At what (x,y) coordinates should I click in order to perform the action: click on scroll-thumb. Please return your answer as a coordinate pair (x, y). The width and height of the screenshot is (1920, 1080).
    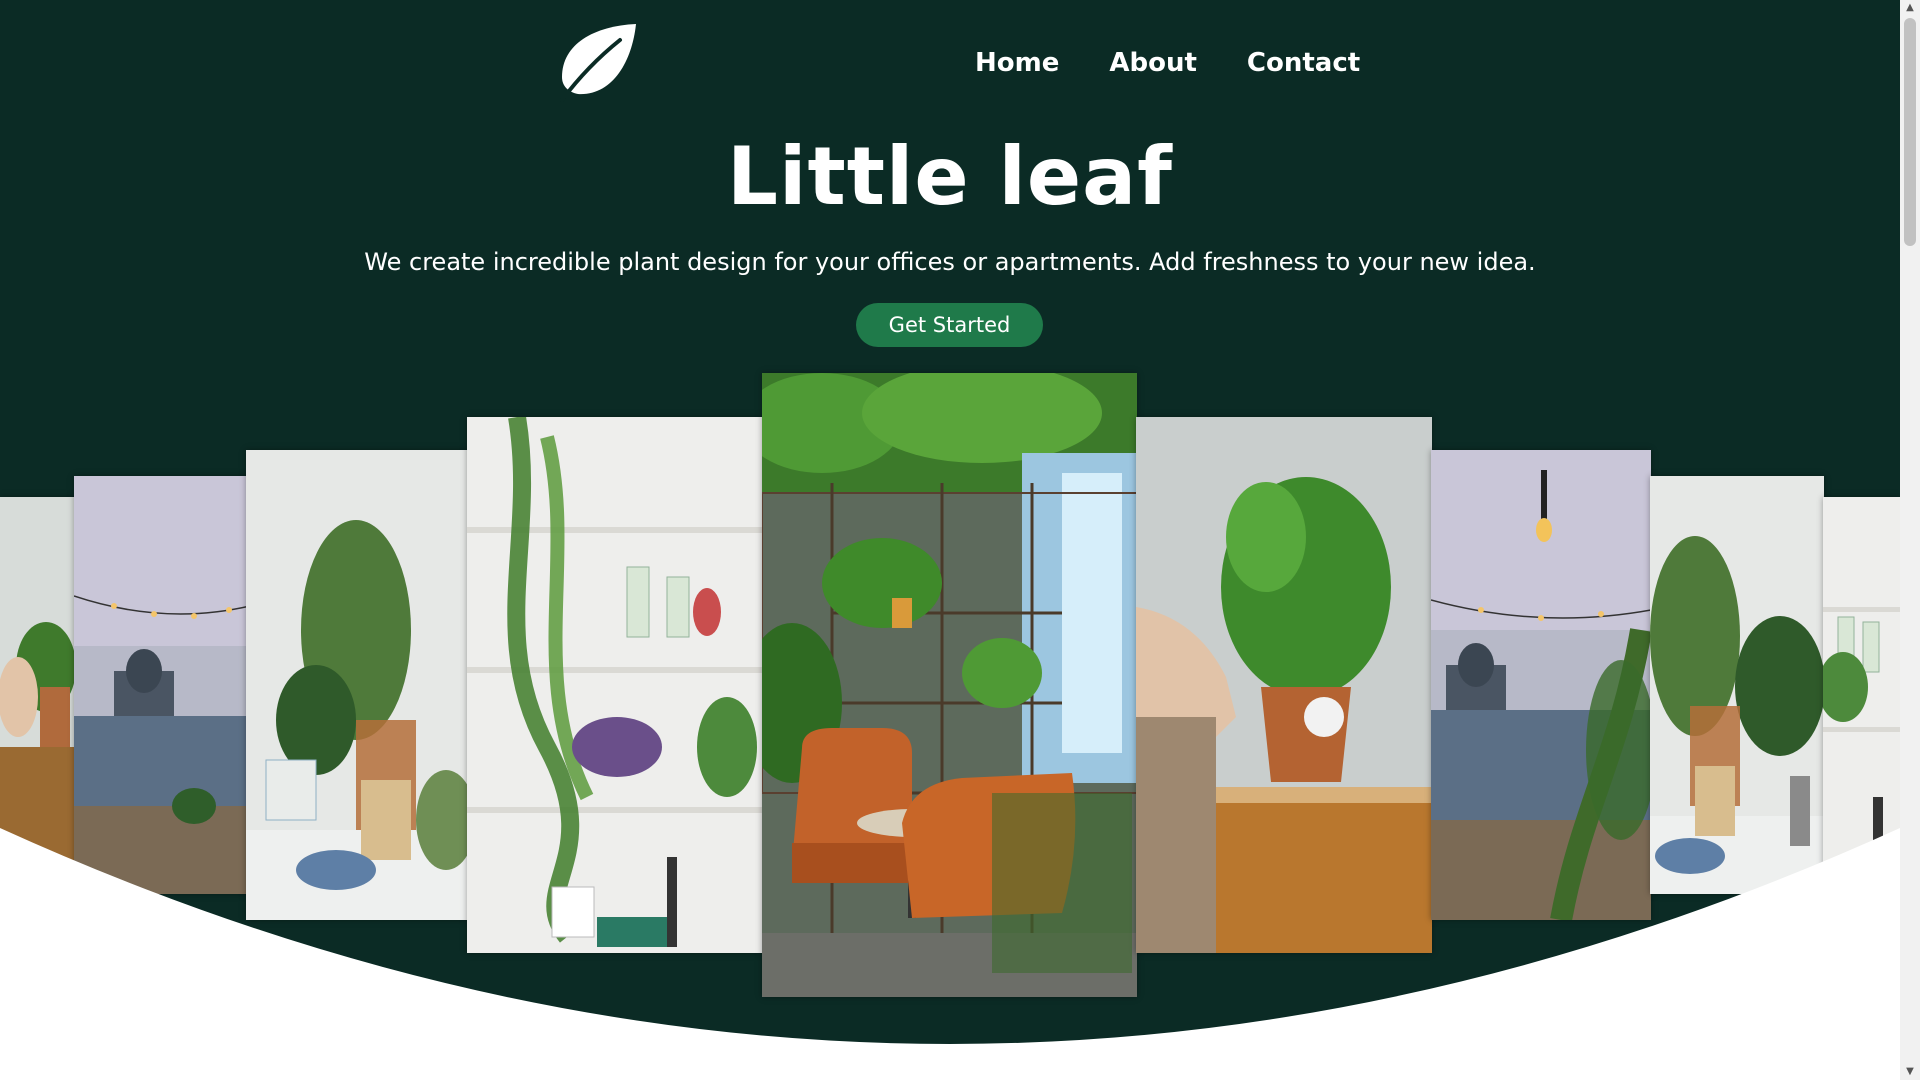
    Looking at the image, I should click on (1910, 132).